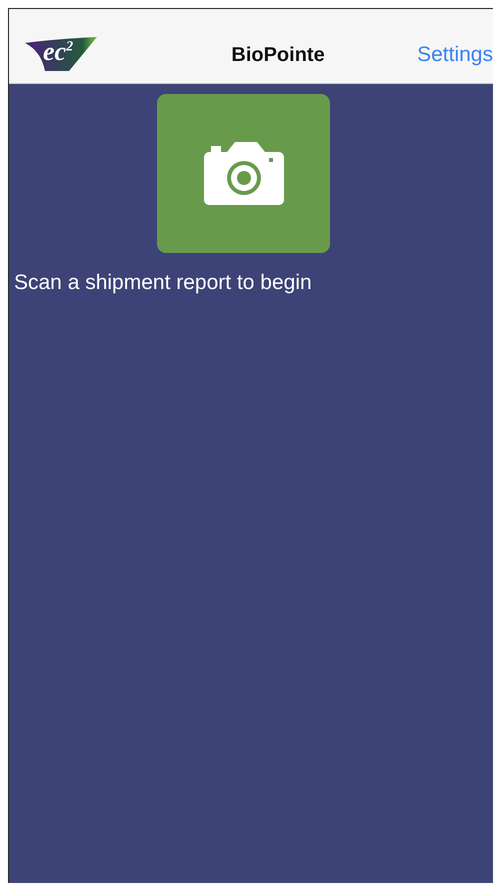  Describe the element at coordinates (243, 173) in the screenshot. I see `scan-button` at that location.